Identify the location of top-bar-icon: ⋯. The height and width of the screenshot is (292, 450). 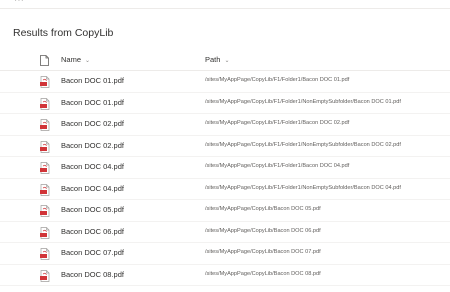
(19, 3).